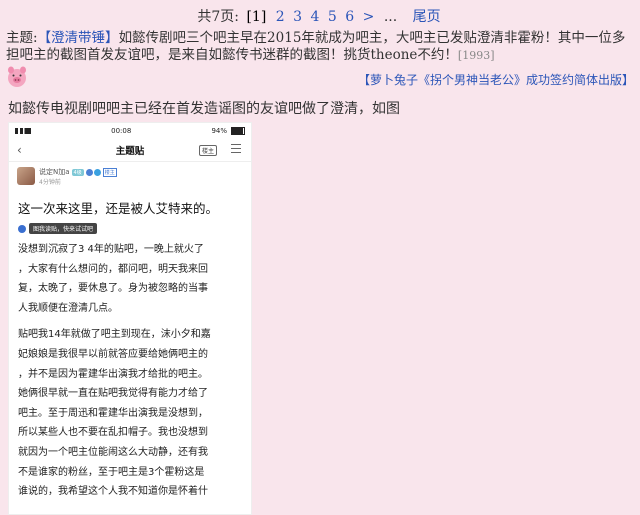 The height and width of the screenshot is (515, 640). What do you see at coordinates (78, 38) in the screenshot?
I see `topic-tag: 【澄清带锤】` at bounding box center [78, 38].